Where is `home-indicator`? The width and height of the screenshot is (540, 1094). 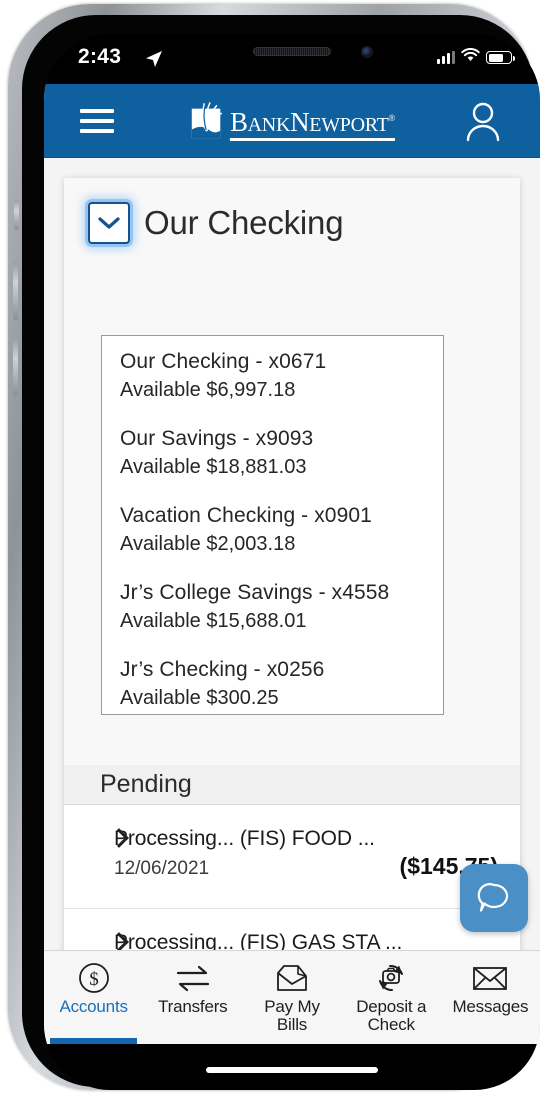 home-indicator is located at coordinates (292, 1070).